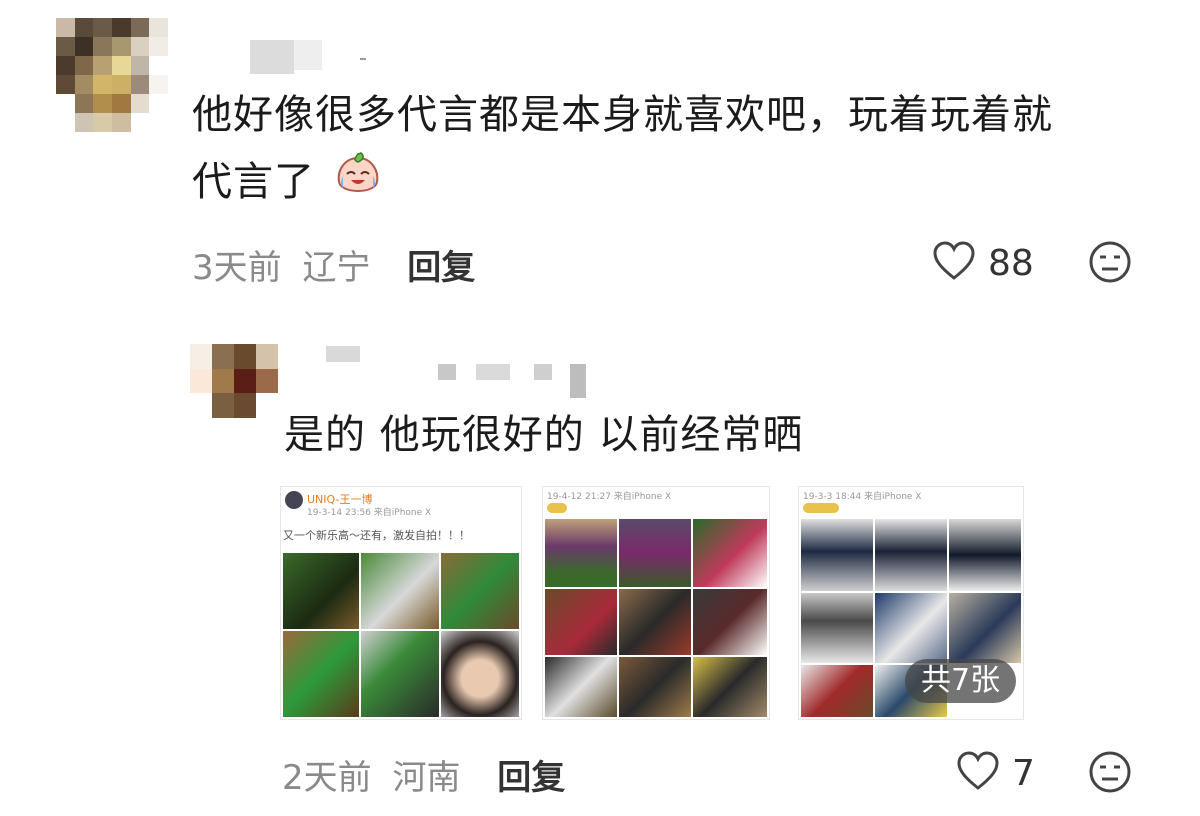 The height and width of the screenshot is (816, 1200). Describe the element at coordinates (358, 184) in the screenshot. I see `crying-laughing-peach-emoji` at that location.